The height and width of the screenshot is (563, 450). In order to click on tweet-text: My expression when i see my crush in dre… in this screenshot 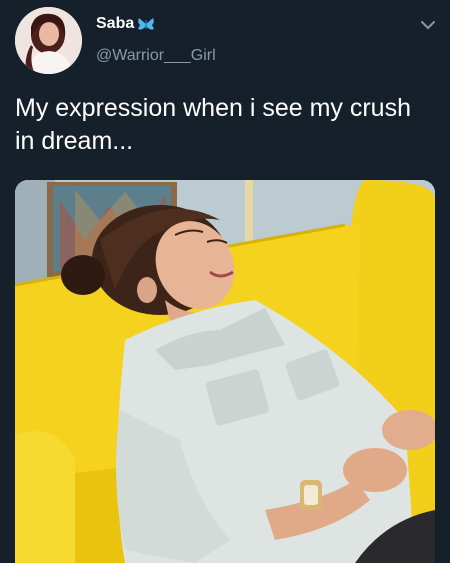, I will do `click(213, 124)`.